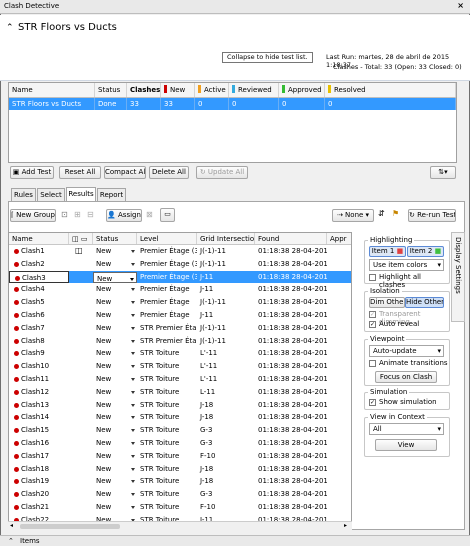  What do you see at coordinates (222, 172) in the screenshot?
I see `update-all-button: ↻ Update All` at bounding box center [222, 172].